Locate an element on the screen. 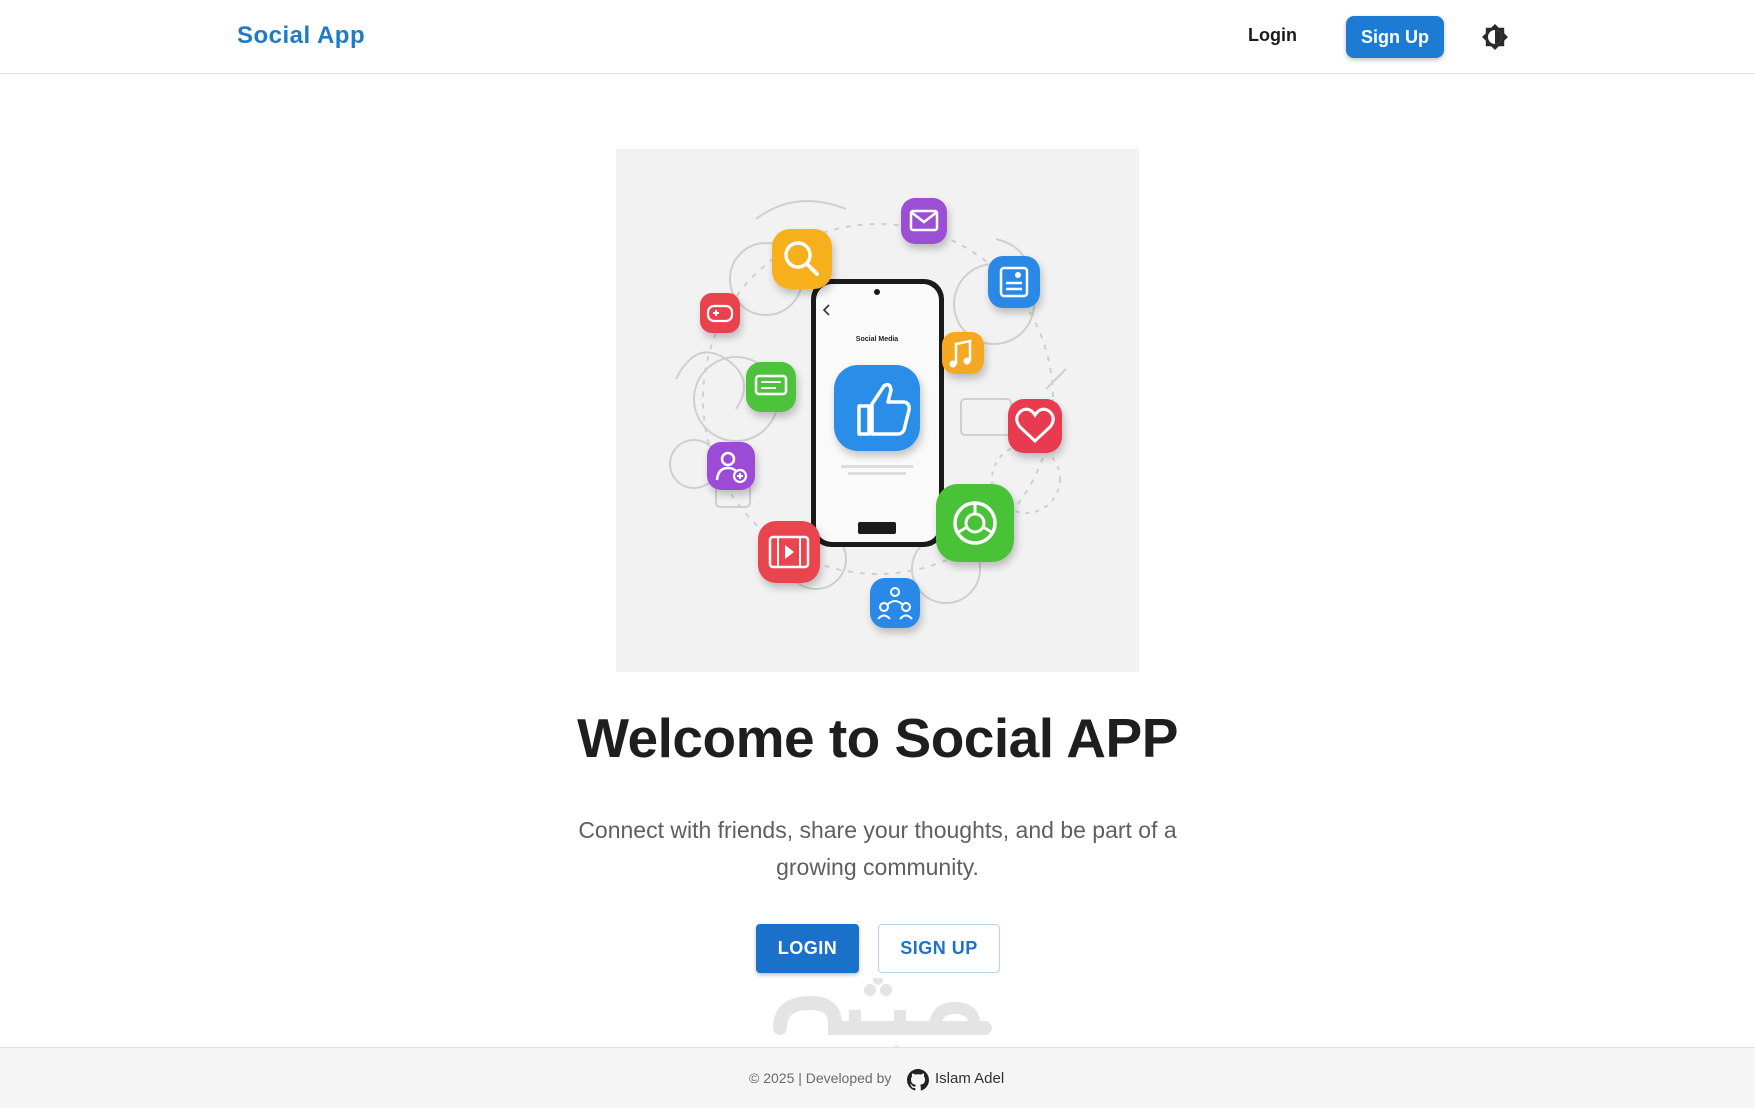 Image resolution: width=1755 pixels, height=1108 pixels. github-icon is located at coordinates (918, 1080).